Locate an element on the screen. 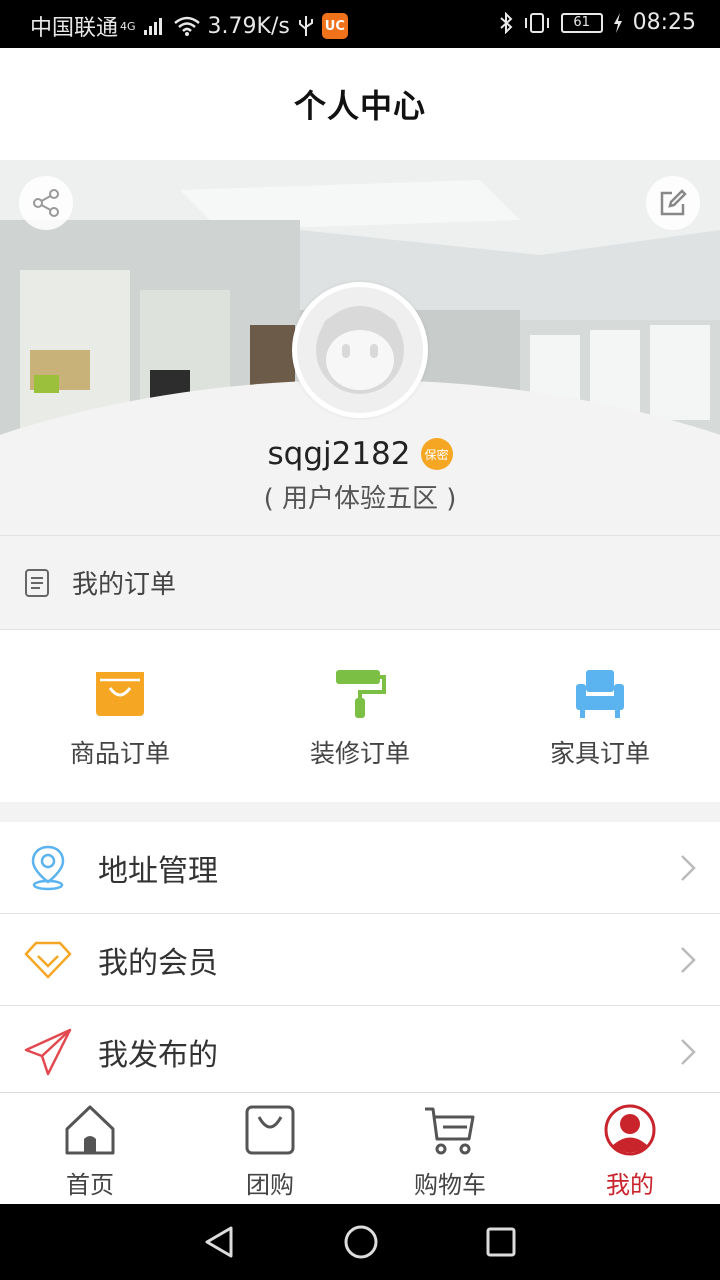 Image resolution: width=720 pixels, height=1280 pixels. page-title: 个人中心 is located at coordinates (359, 106).